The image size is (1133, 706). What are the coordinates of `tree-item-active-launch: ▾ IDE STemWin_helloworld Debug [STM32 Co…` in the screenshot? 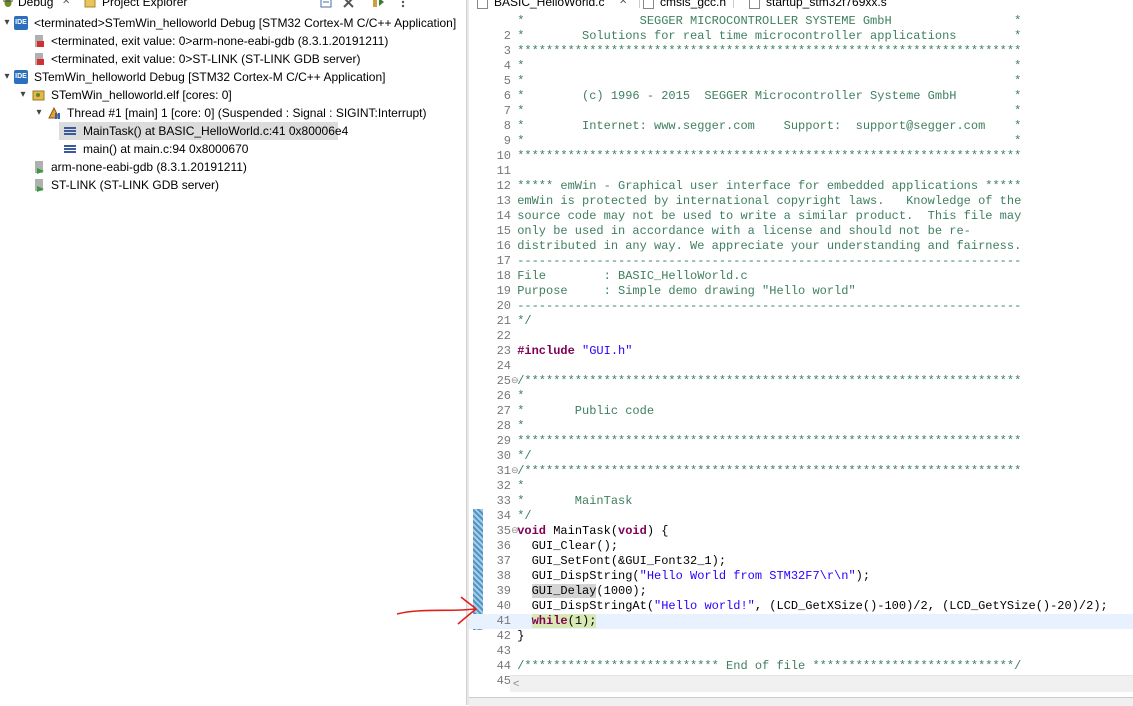 It's located at (233, 77).